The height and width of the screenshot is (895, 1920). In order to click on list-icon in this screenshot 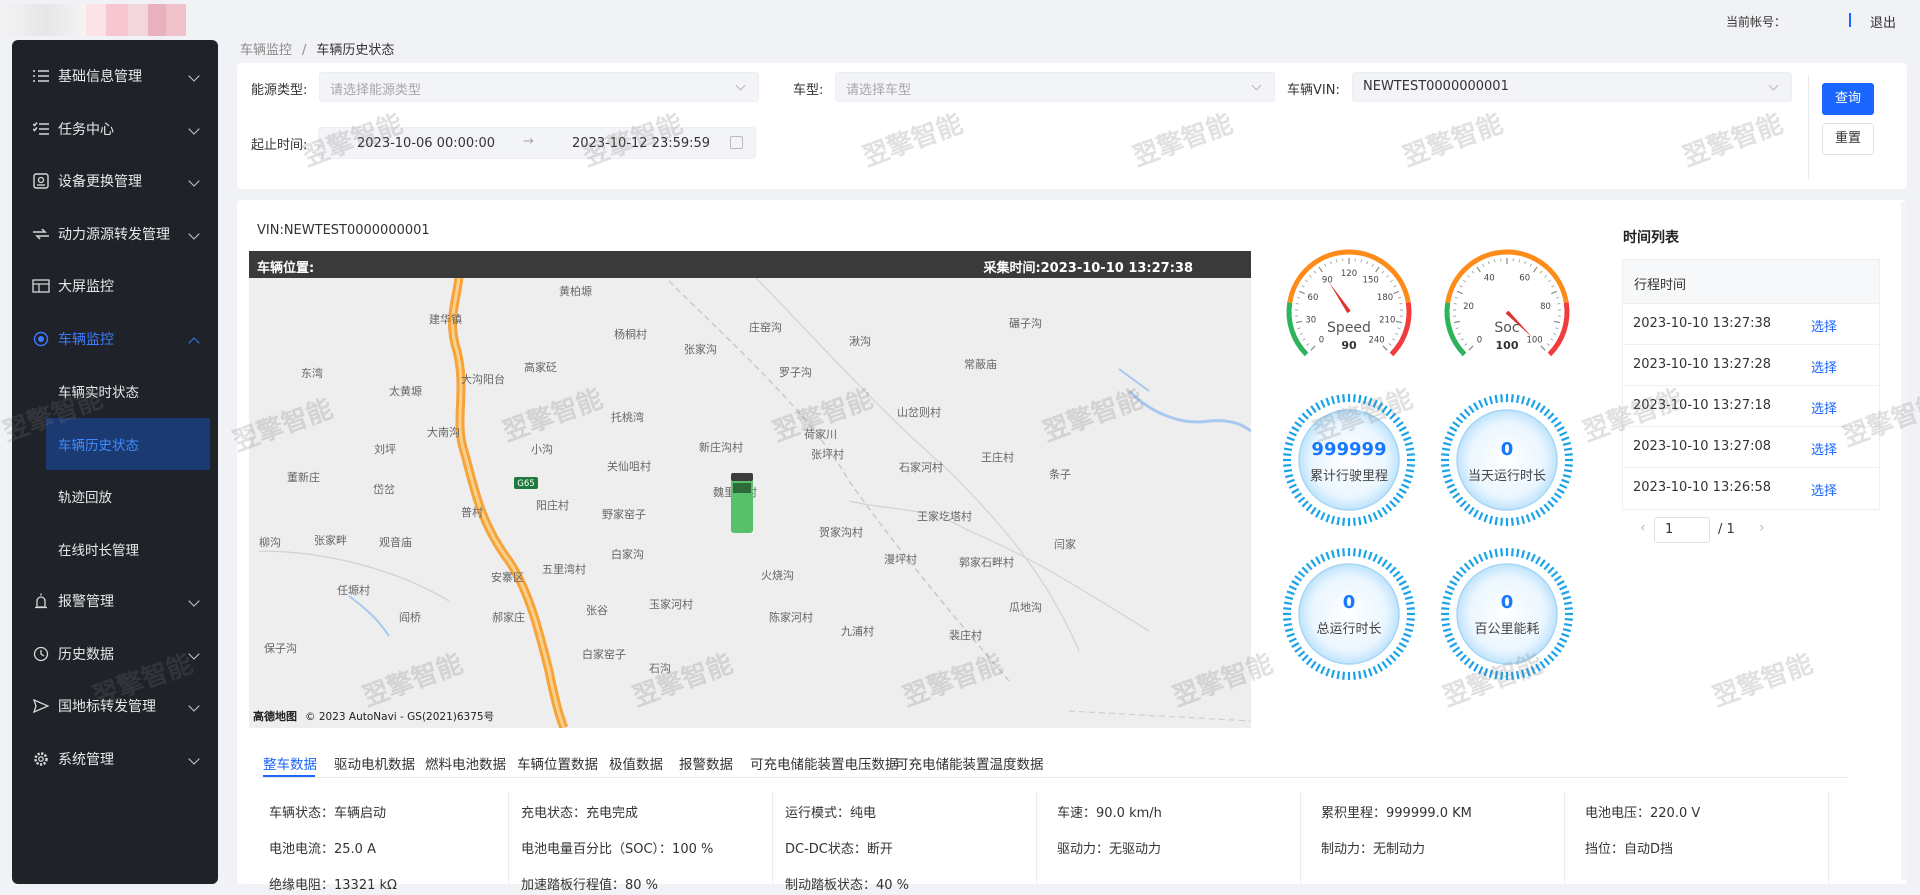, I will do `click(41, 76)`.